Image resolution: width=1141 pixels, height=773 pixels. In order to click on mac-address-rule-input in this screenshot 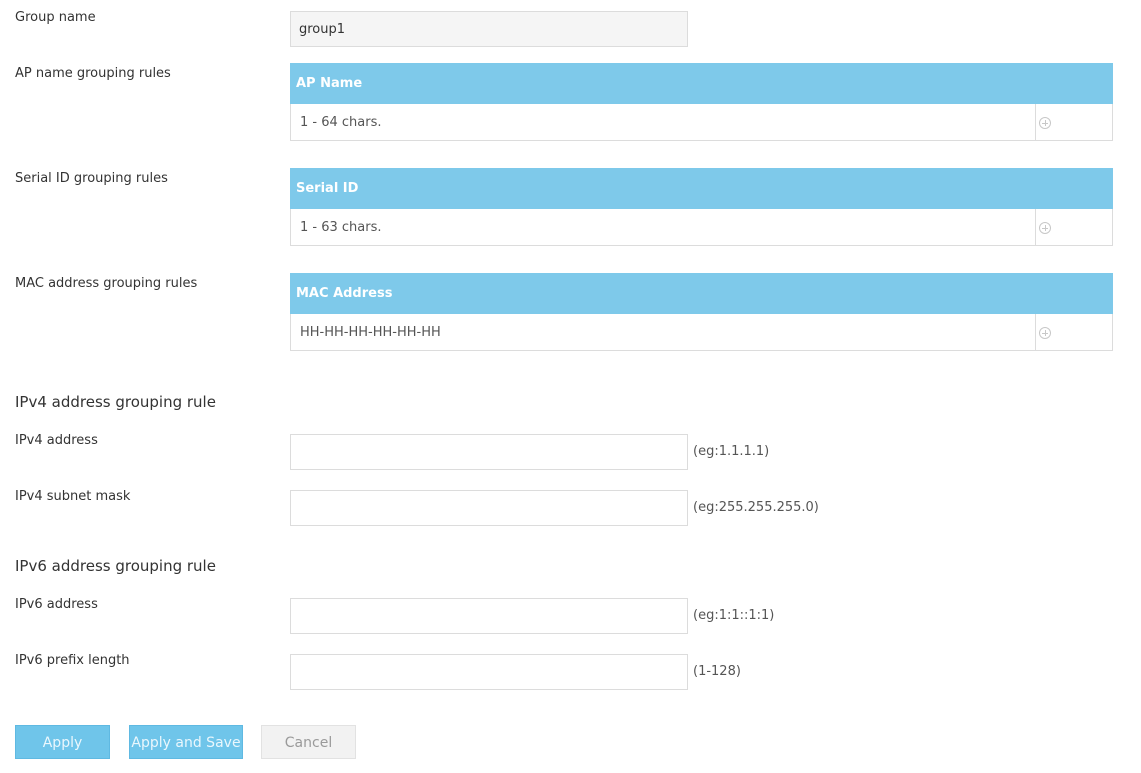, I will do `click(663, 332)`.